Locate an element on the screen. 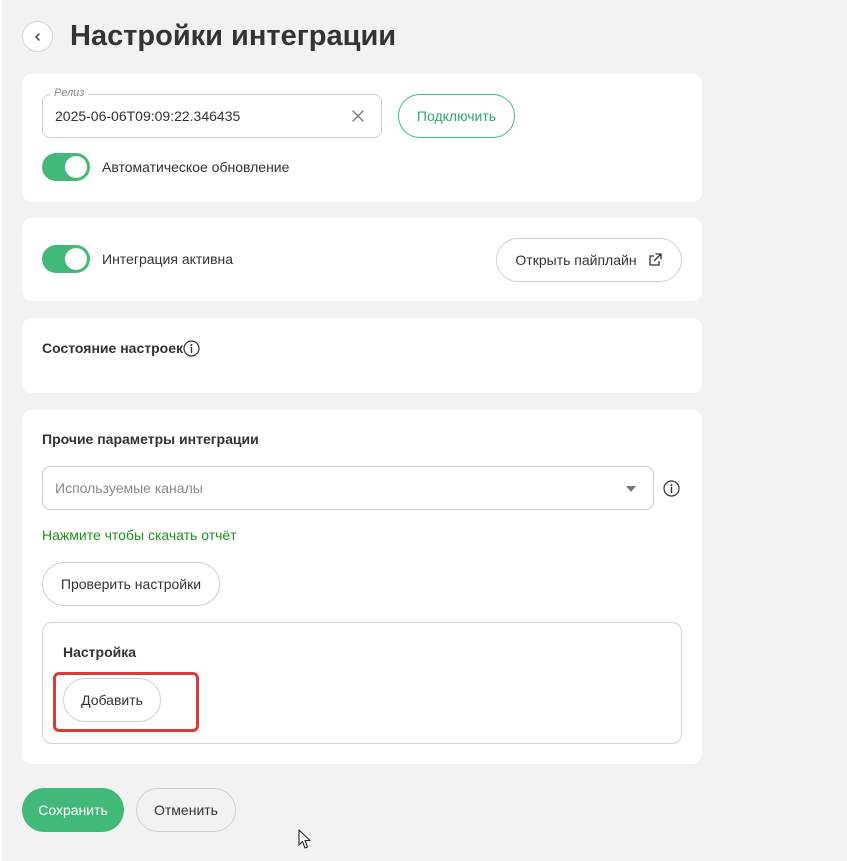 Image resolution: width=847 pixels, height=861 pixels. download-report-link: Нажмите чтобы скачать отчёт is located at coordinates (139, 535).